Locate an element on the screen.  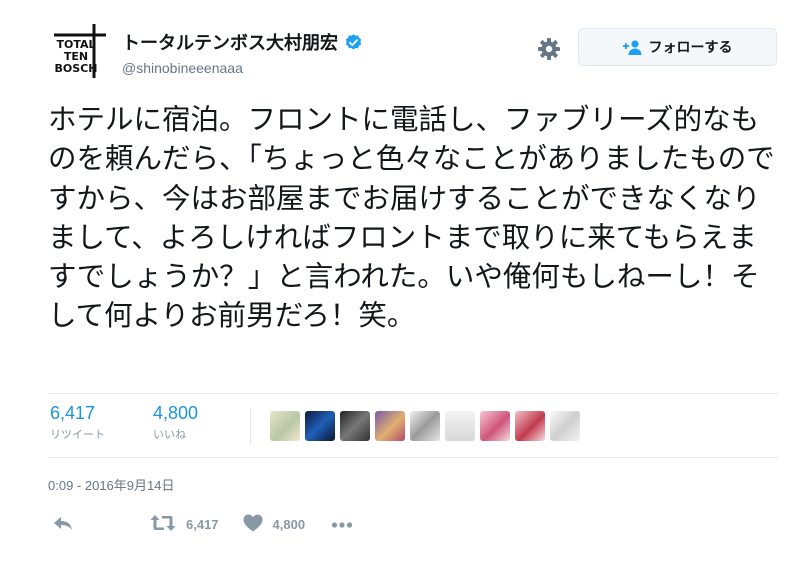
retweet-button: 6,417 is located at coordinates (184, 524).